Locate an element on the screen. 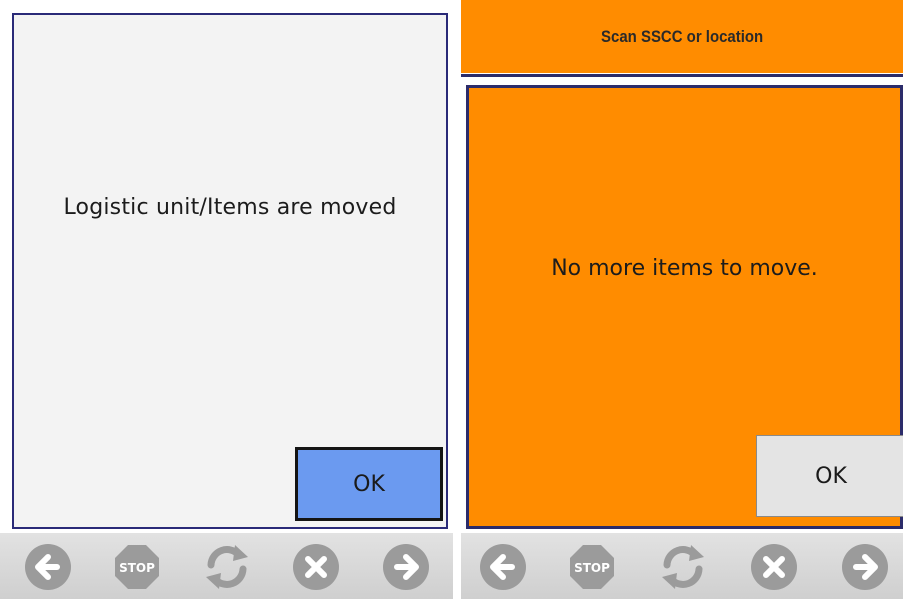  dialog-message: Logistic unit/Items are moved is located at coordinates (230, 207).